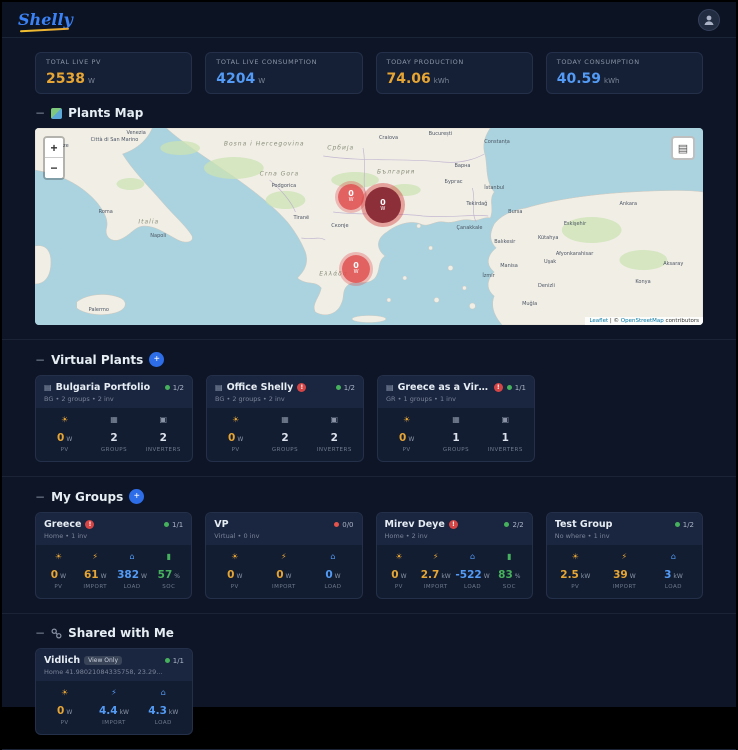 This screenshot has height=750, width=738. I want to click on app-logo: Shelly, so click(45, 19).